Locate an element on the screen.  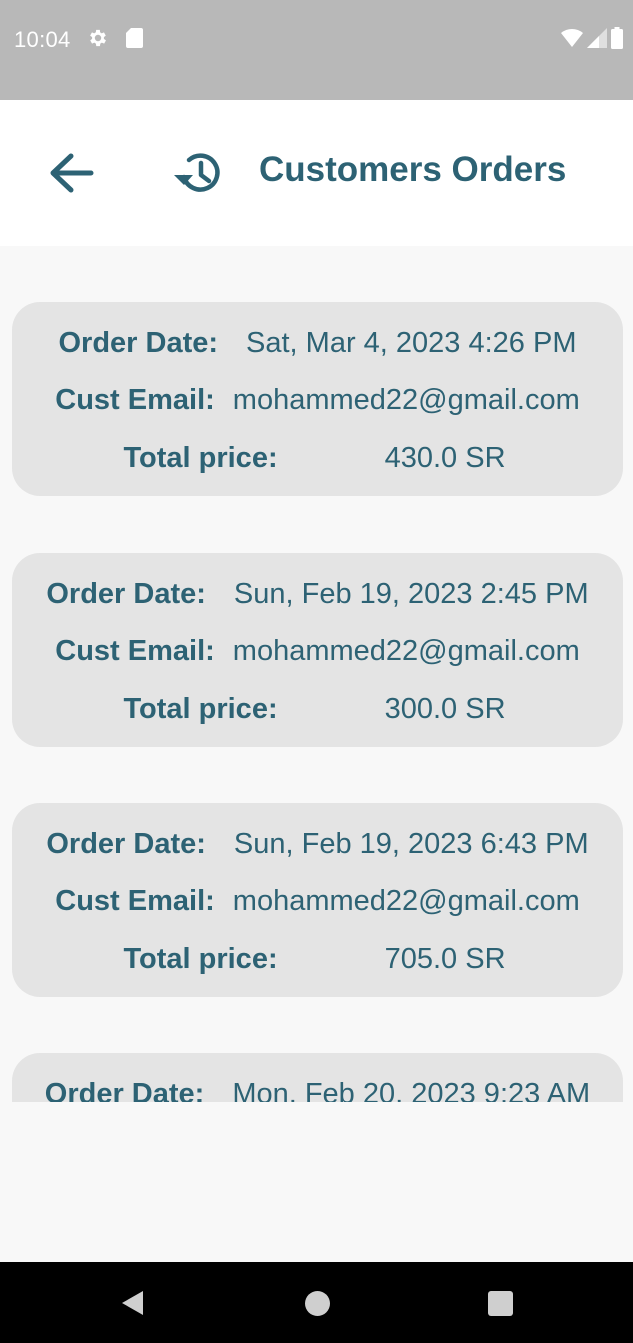
navigation-bar is located at coordinates (316, 1302).